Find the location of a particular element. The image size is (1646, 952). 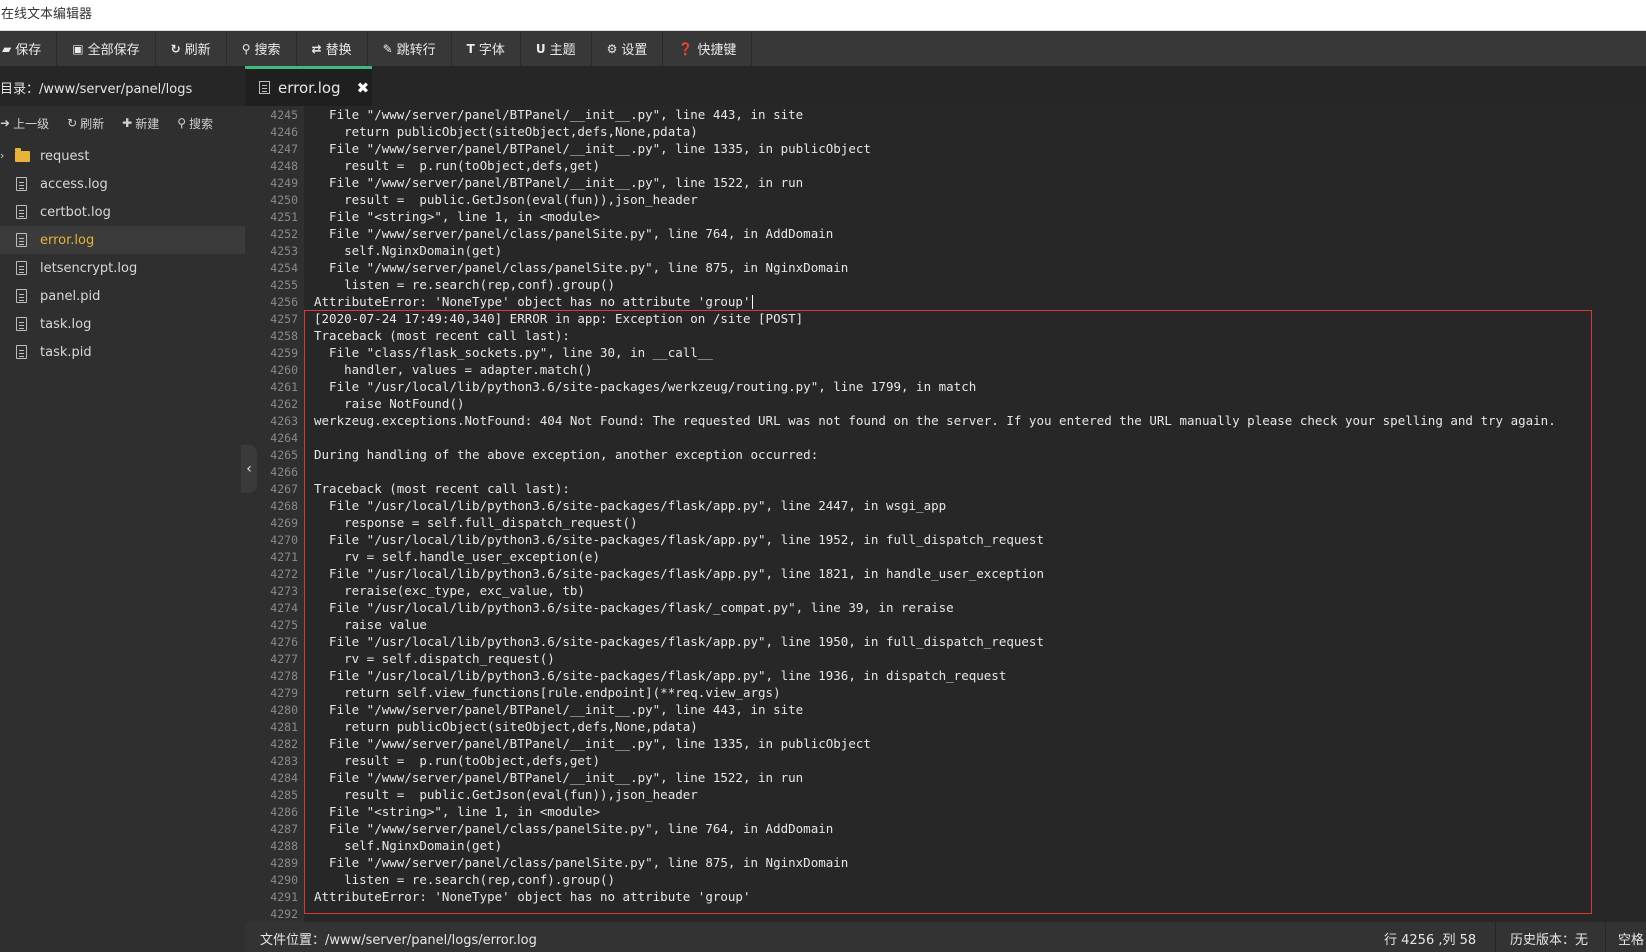

dir-search-button: ⚲ 搜索 is located at coordinates (196, 123).